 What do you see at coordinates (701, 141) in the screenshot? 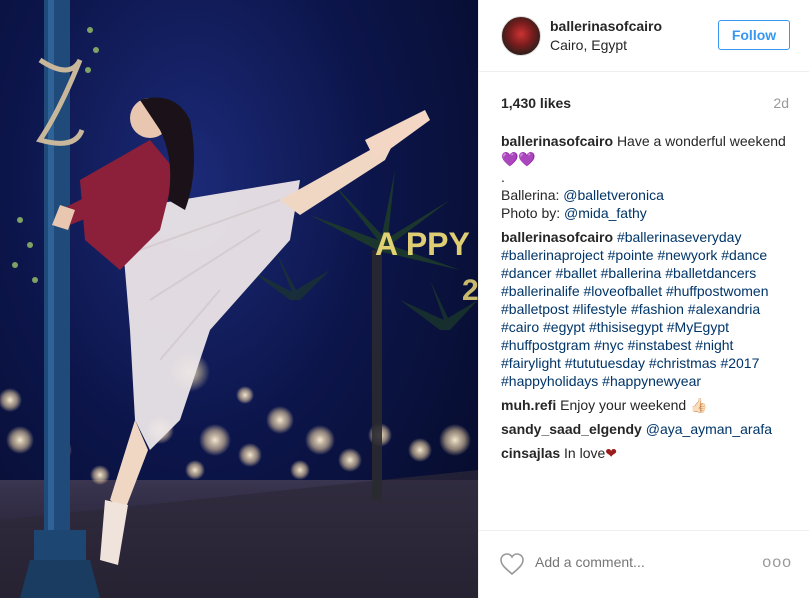
I see `caption-text: Have a wonderful weekend` at bounding box center [701, 141].